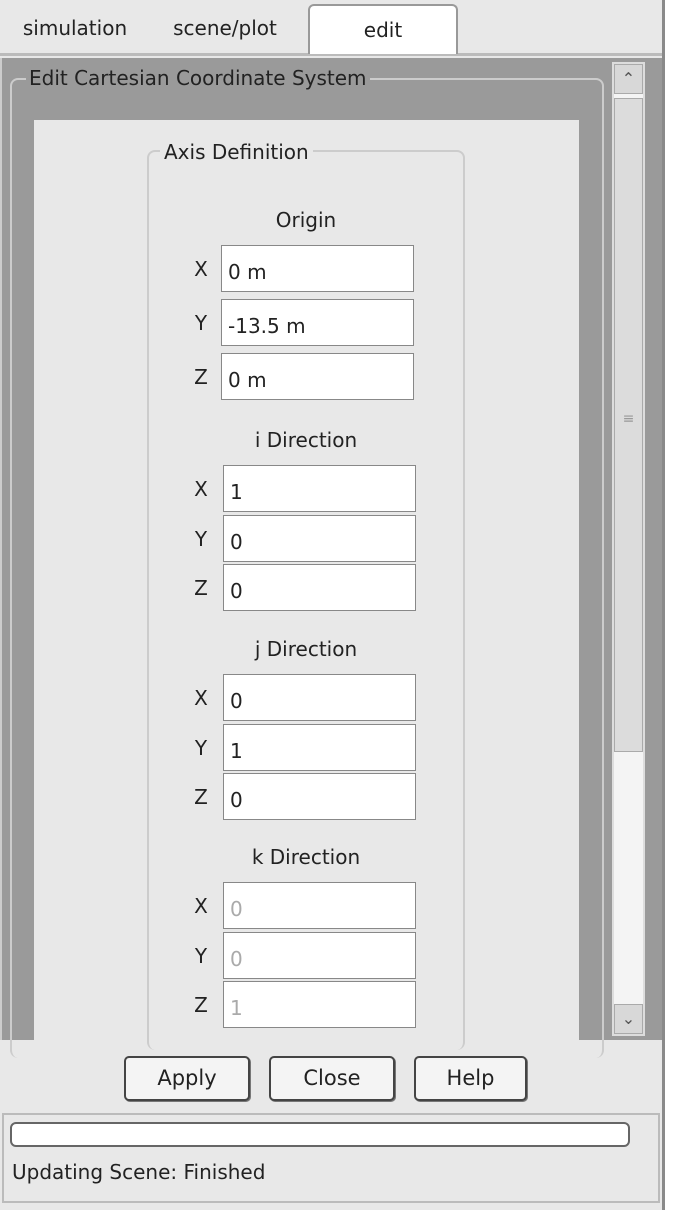 The width and height of the screenshot is (678, 1210). What do you see at coordinates (320, 1134) in the screenshot?
I see `progress-bar` at bounding box center [320, 1134].